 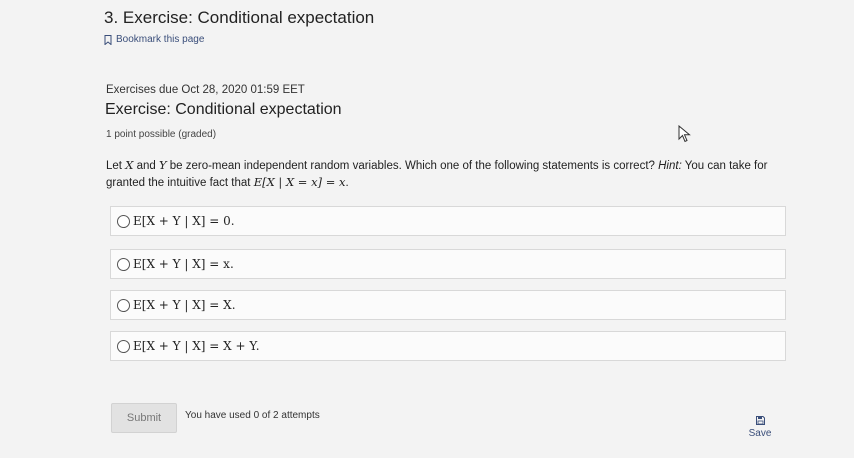 I want to click on floppy-disk-icon, so click(x=760, y=420).